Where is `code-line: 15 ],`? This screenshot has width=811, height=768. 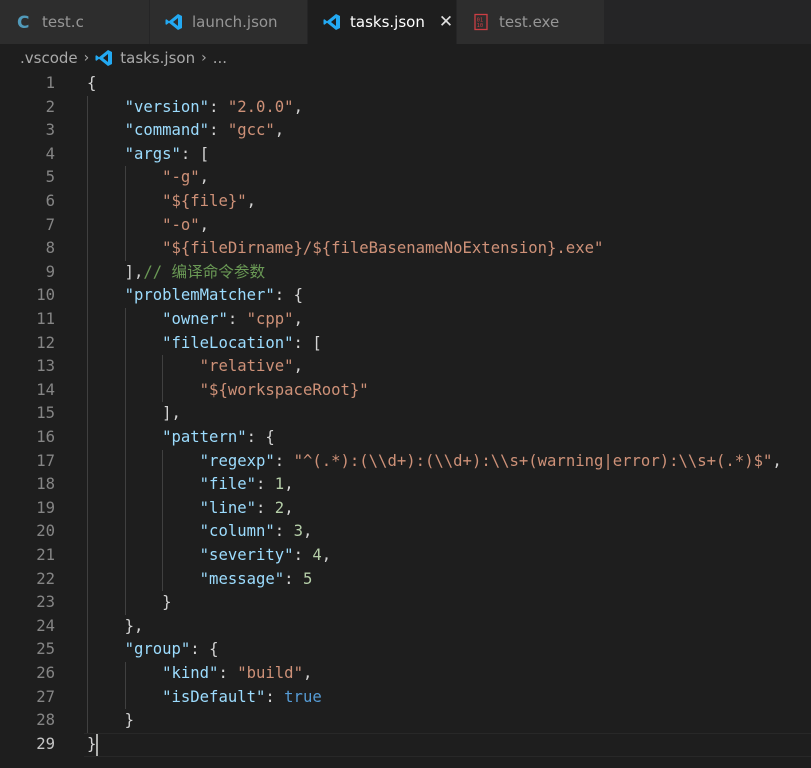
code-line: 15 ], is located at coordinates (405, 414).